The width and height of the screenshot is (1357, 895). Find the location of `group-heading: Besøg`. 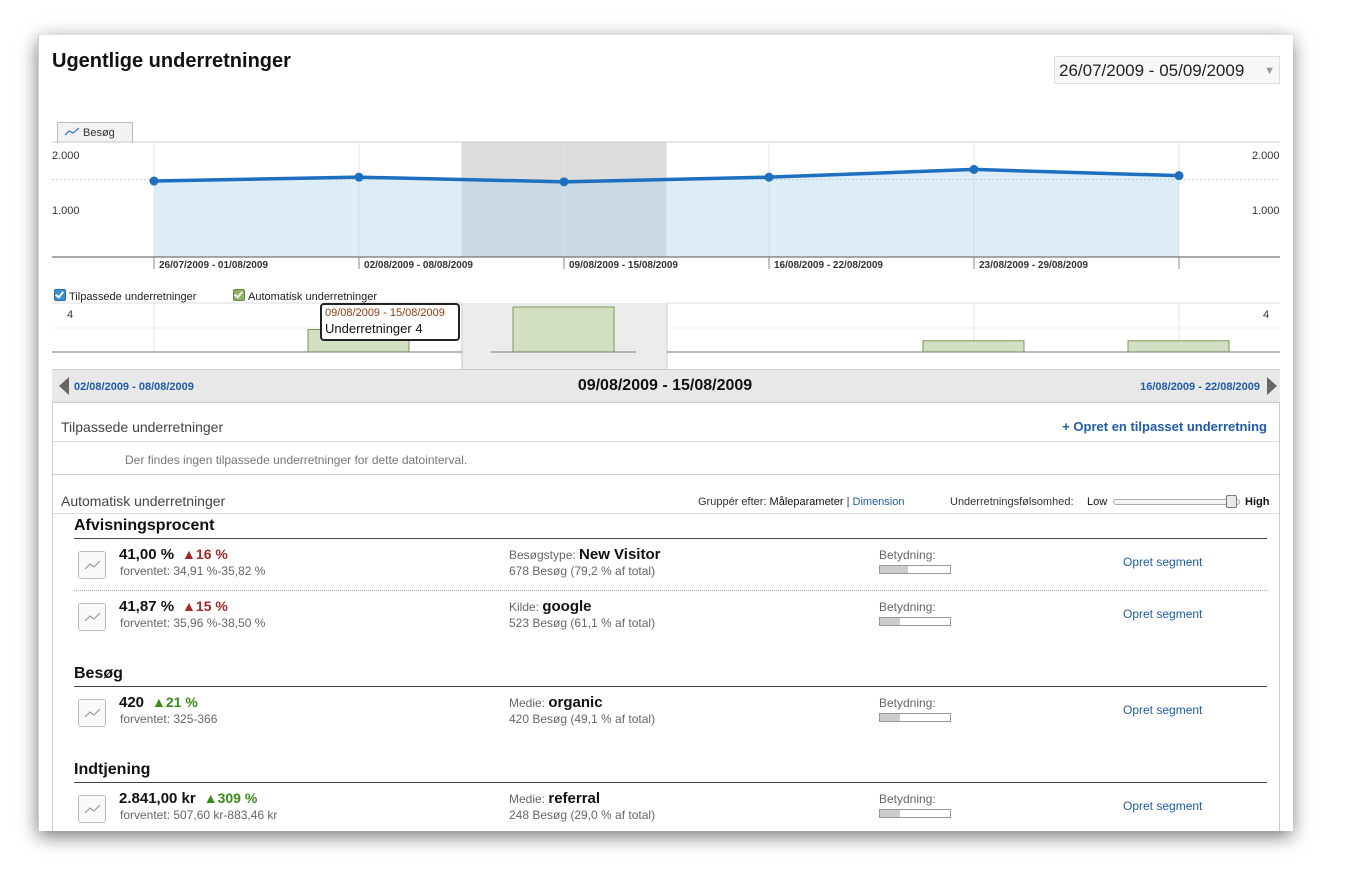

group-heading: Besøg is located at coordinates (98, 673).